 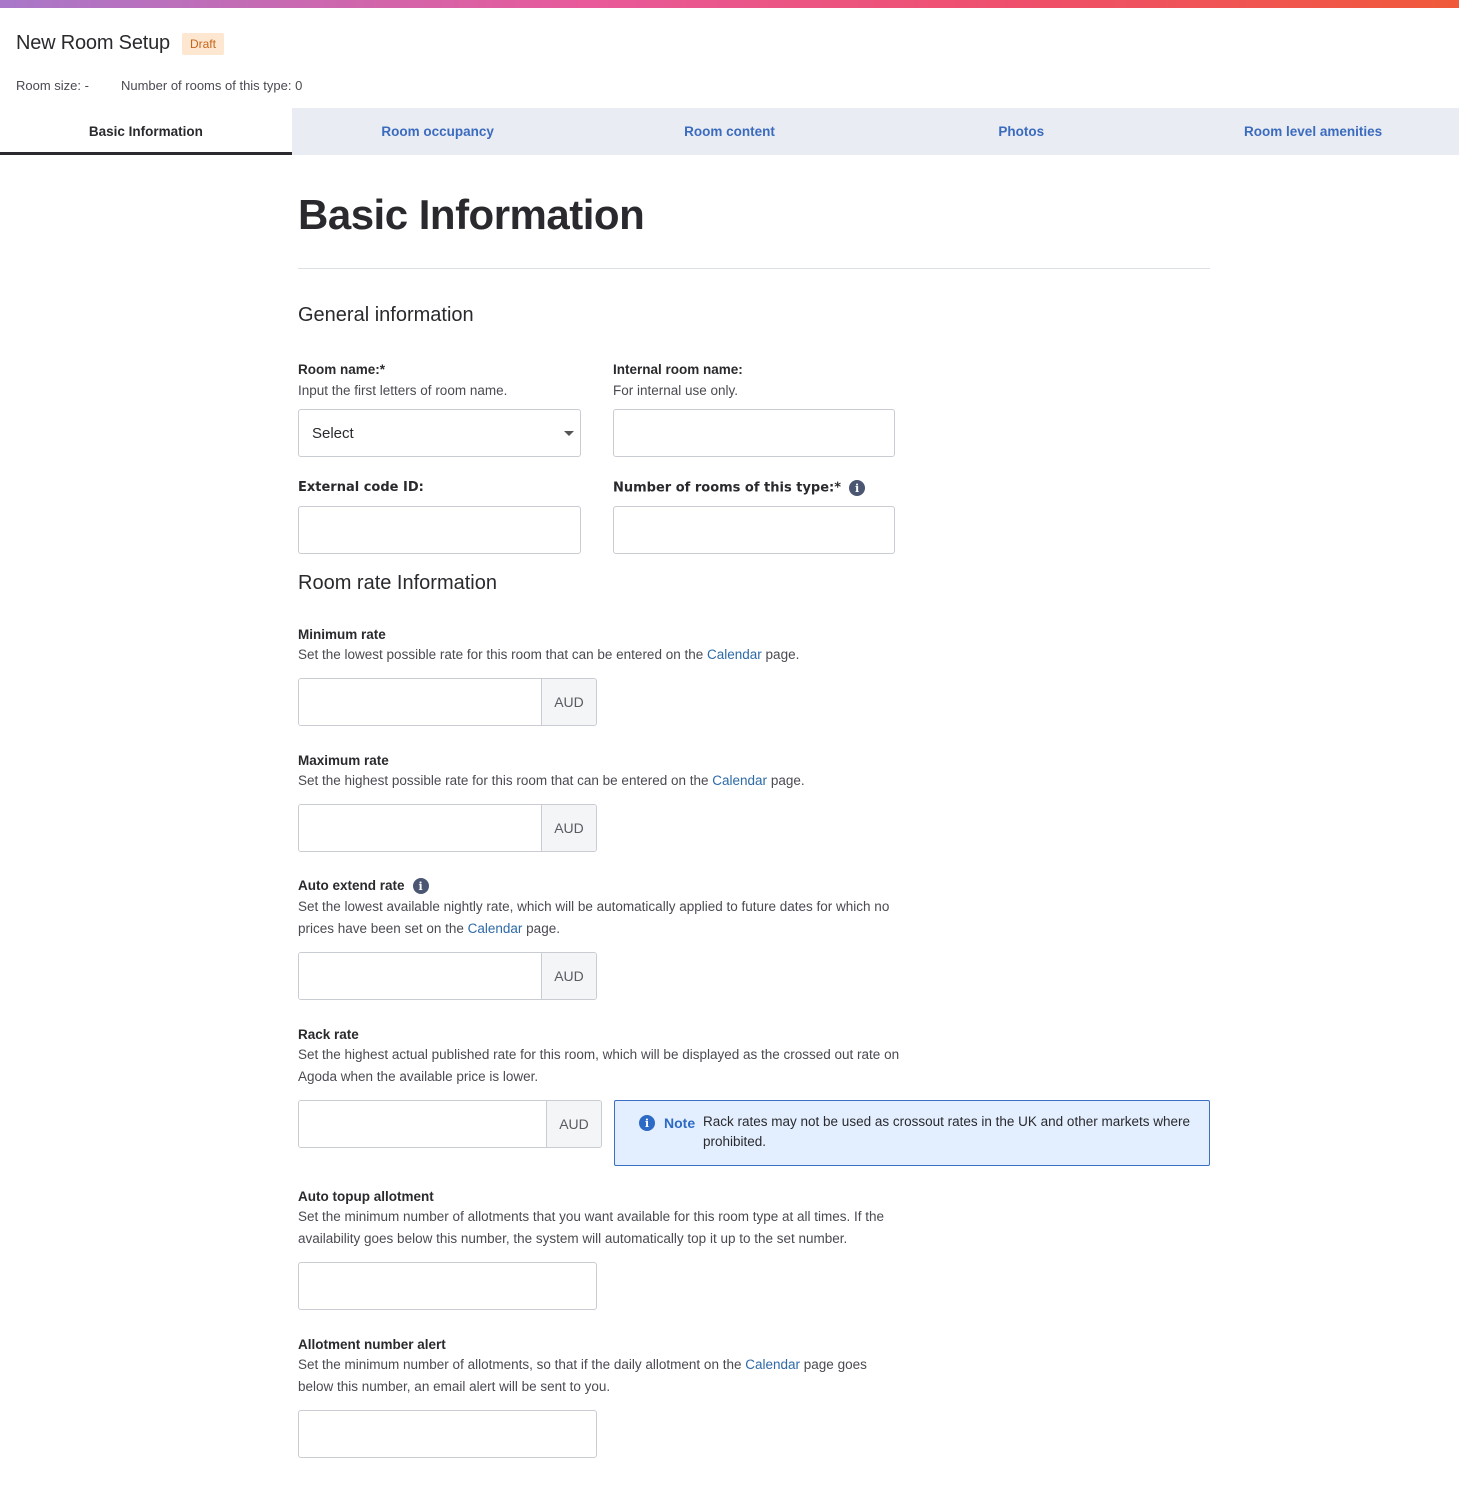 What do you see at coordinates (397, 583) in the screenshot?
I see `rate-info-heading: Room rate Information` at bounding box center [397, 583].